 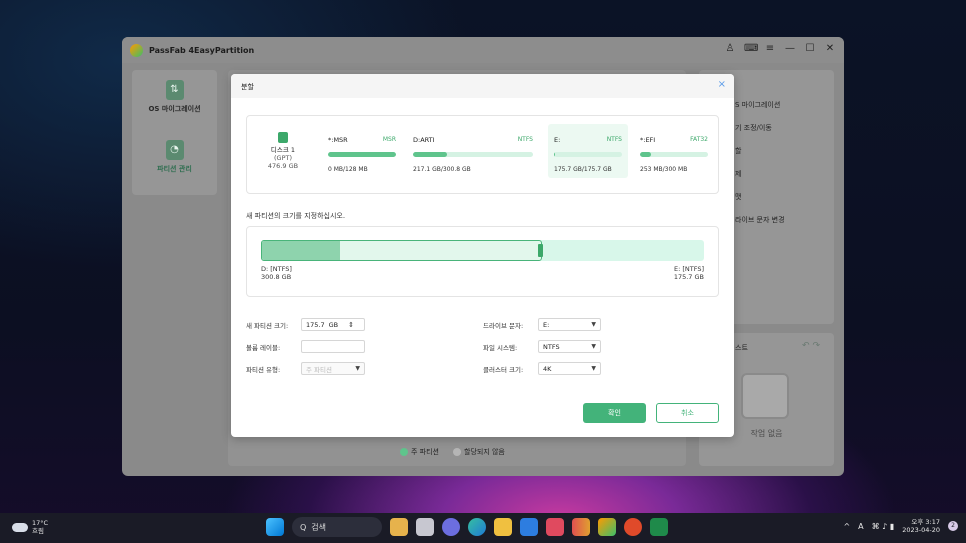 What do you see at coordinates (283, 166) in the screenshot?
I see `disk-size: 476.9 GB` at bounding box center [283, 166].